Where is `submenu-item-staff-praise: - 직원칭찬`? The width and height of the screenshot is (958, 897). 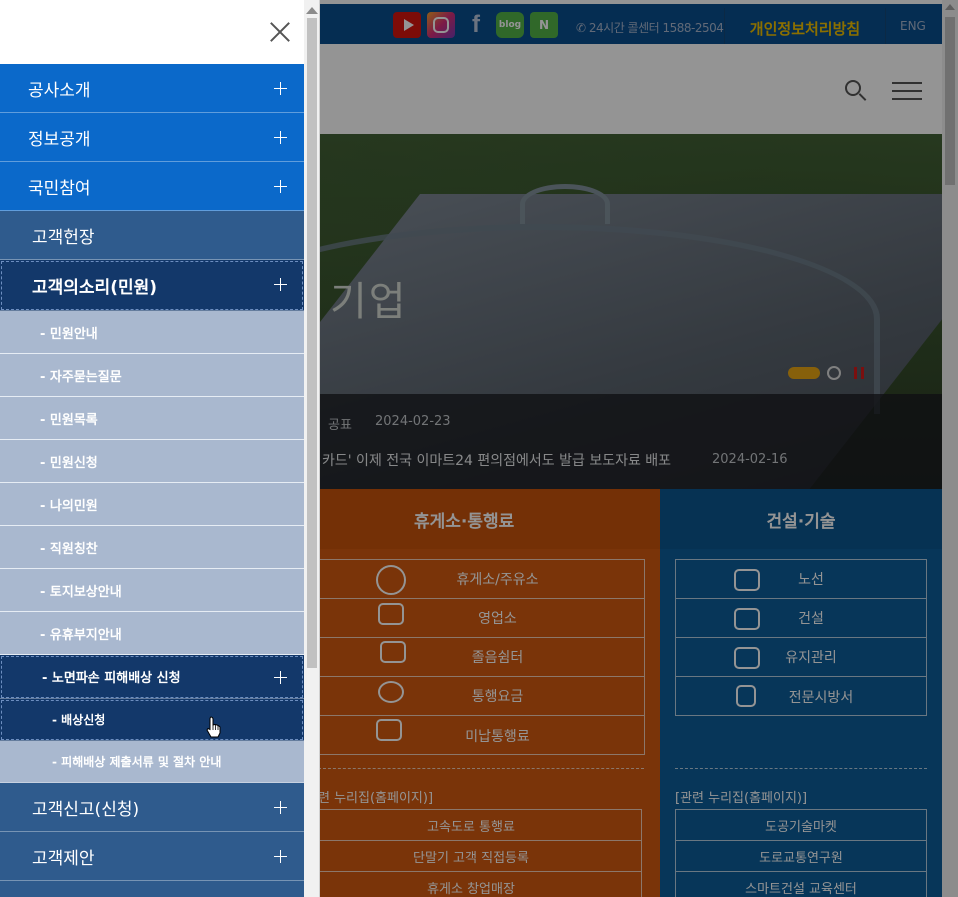
submenu-item-staff-praise: - 직원칭찬 is located at coordinates (152, 547).